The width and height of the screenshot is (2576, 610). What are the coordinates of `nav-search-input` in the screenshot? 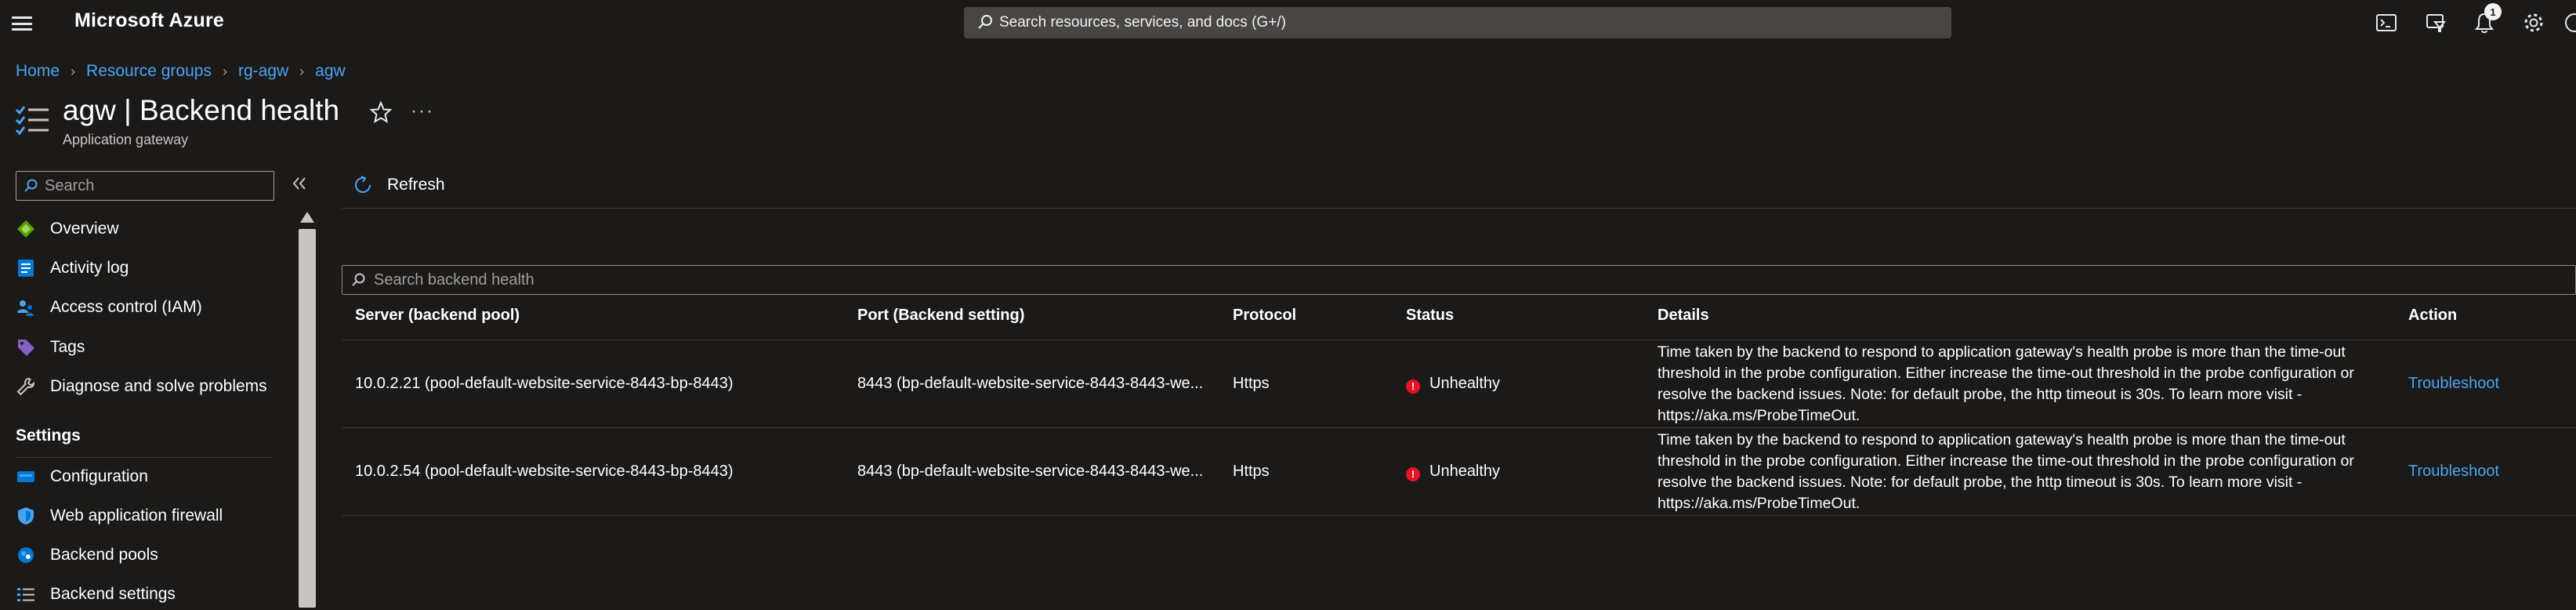 It's located at (158, 186).